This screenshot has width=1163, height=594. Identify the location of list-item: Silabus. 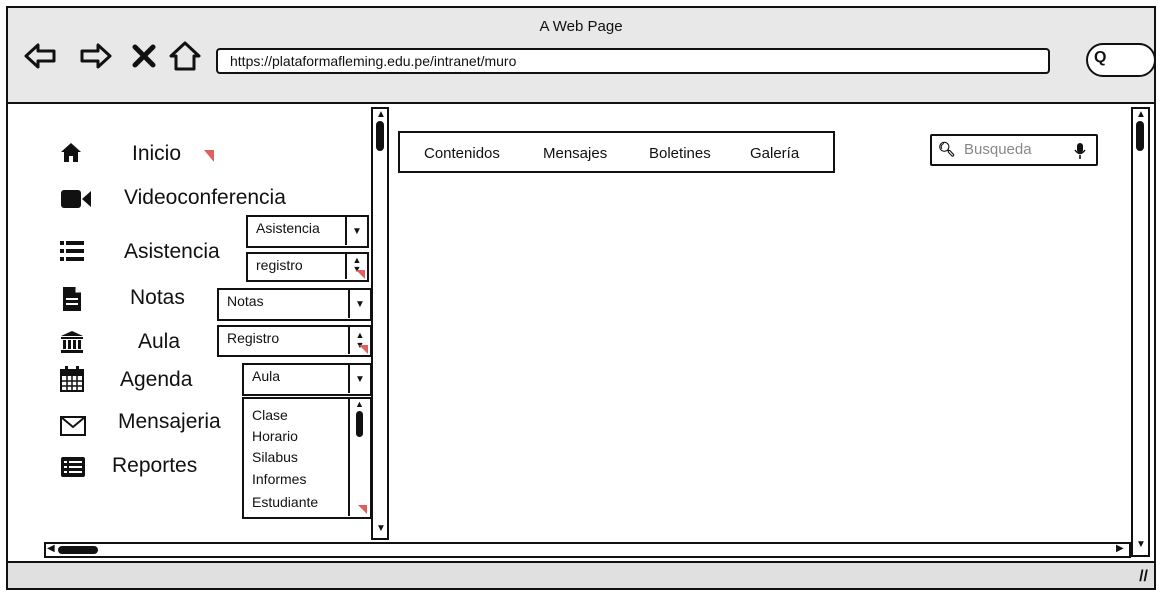
(275, 457).